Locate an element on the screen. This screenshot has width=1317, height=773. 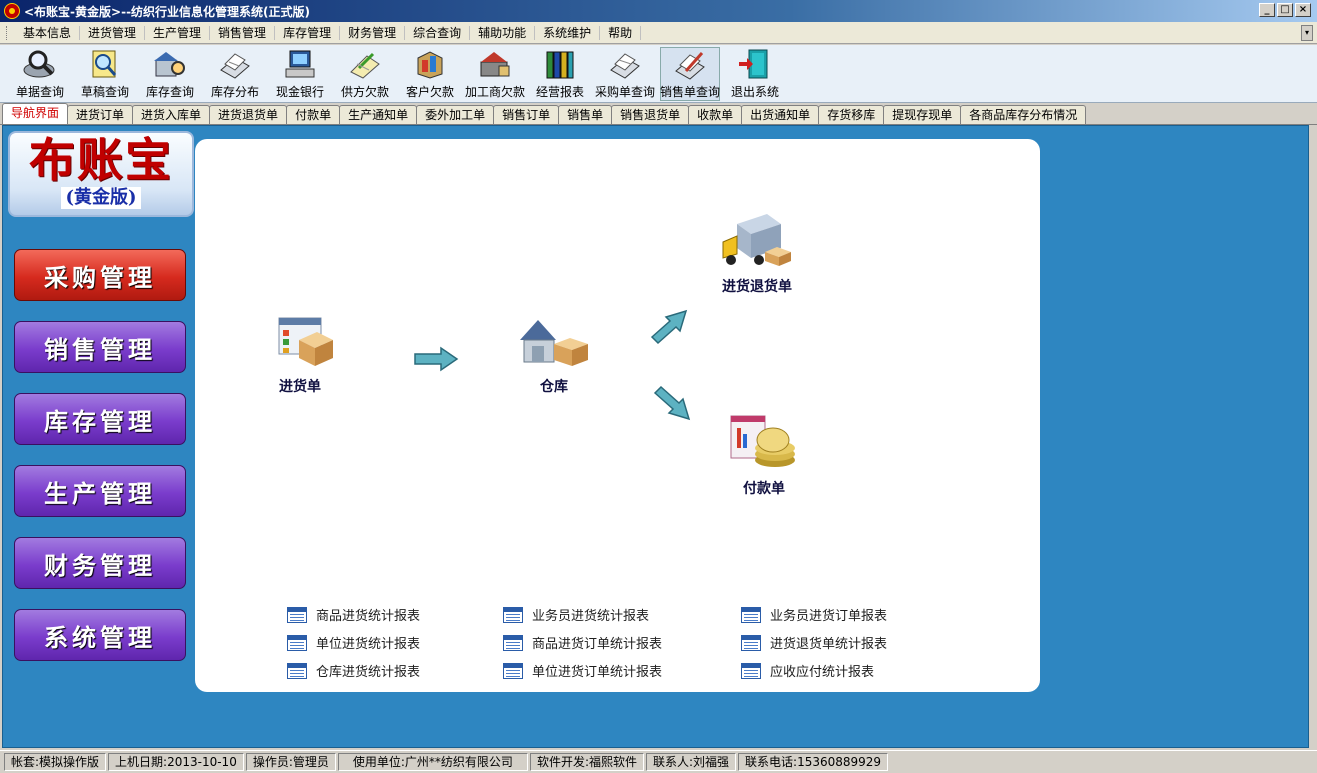
toolbar-supplier-debt-button: 供方欠款 is located at coordinates (365, 74).